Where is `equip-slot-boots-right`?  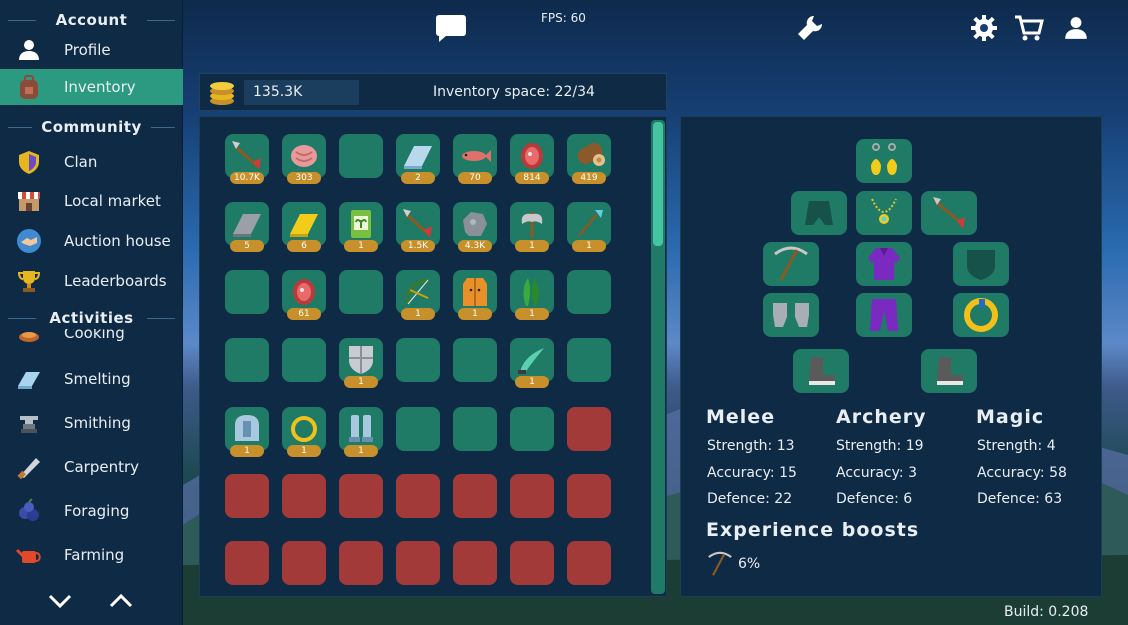
equip-slot-boots-right is located at coordinates (949, 371).